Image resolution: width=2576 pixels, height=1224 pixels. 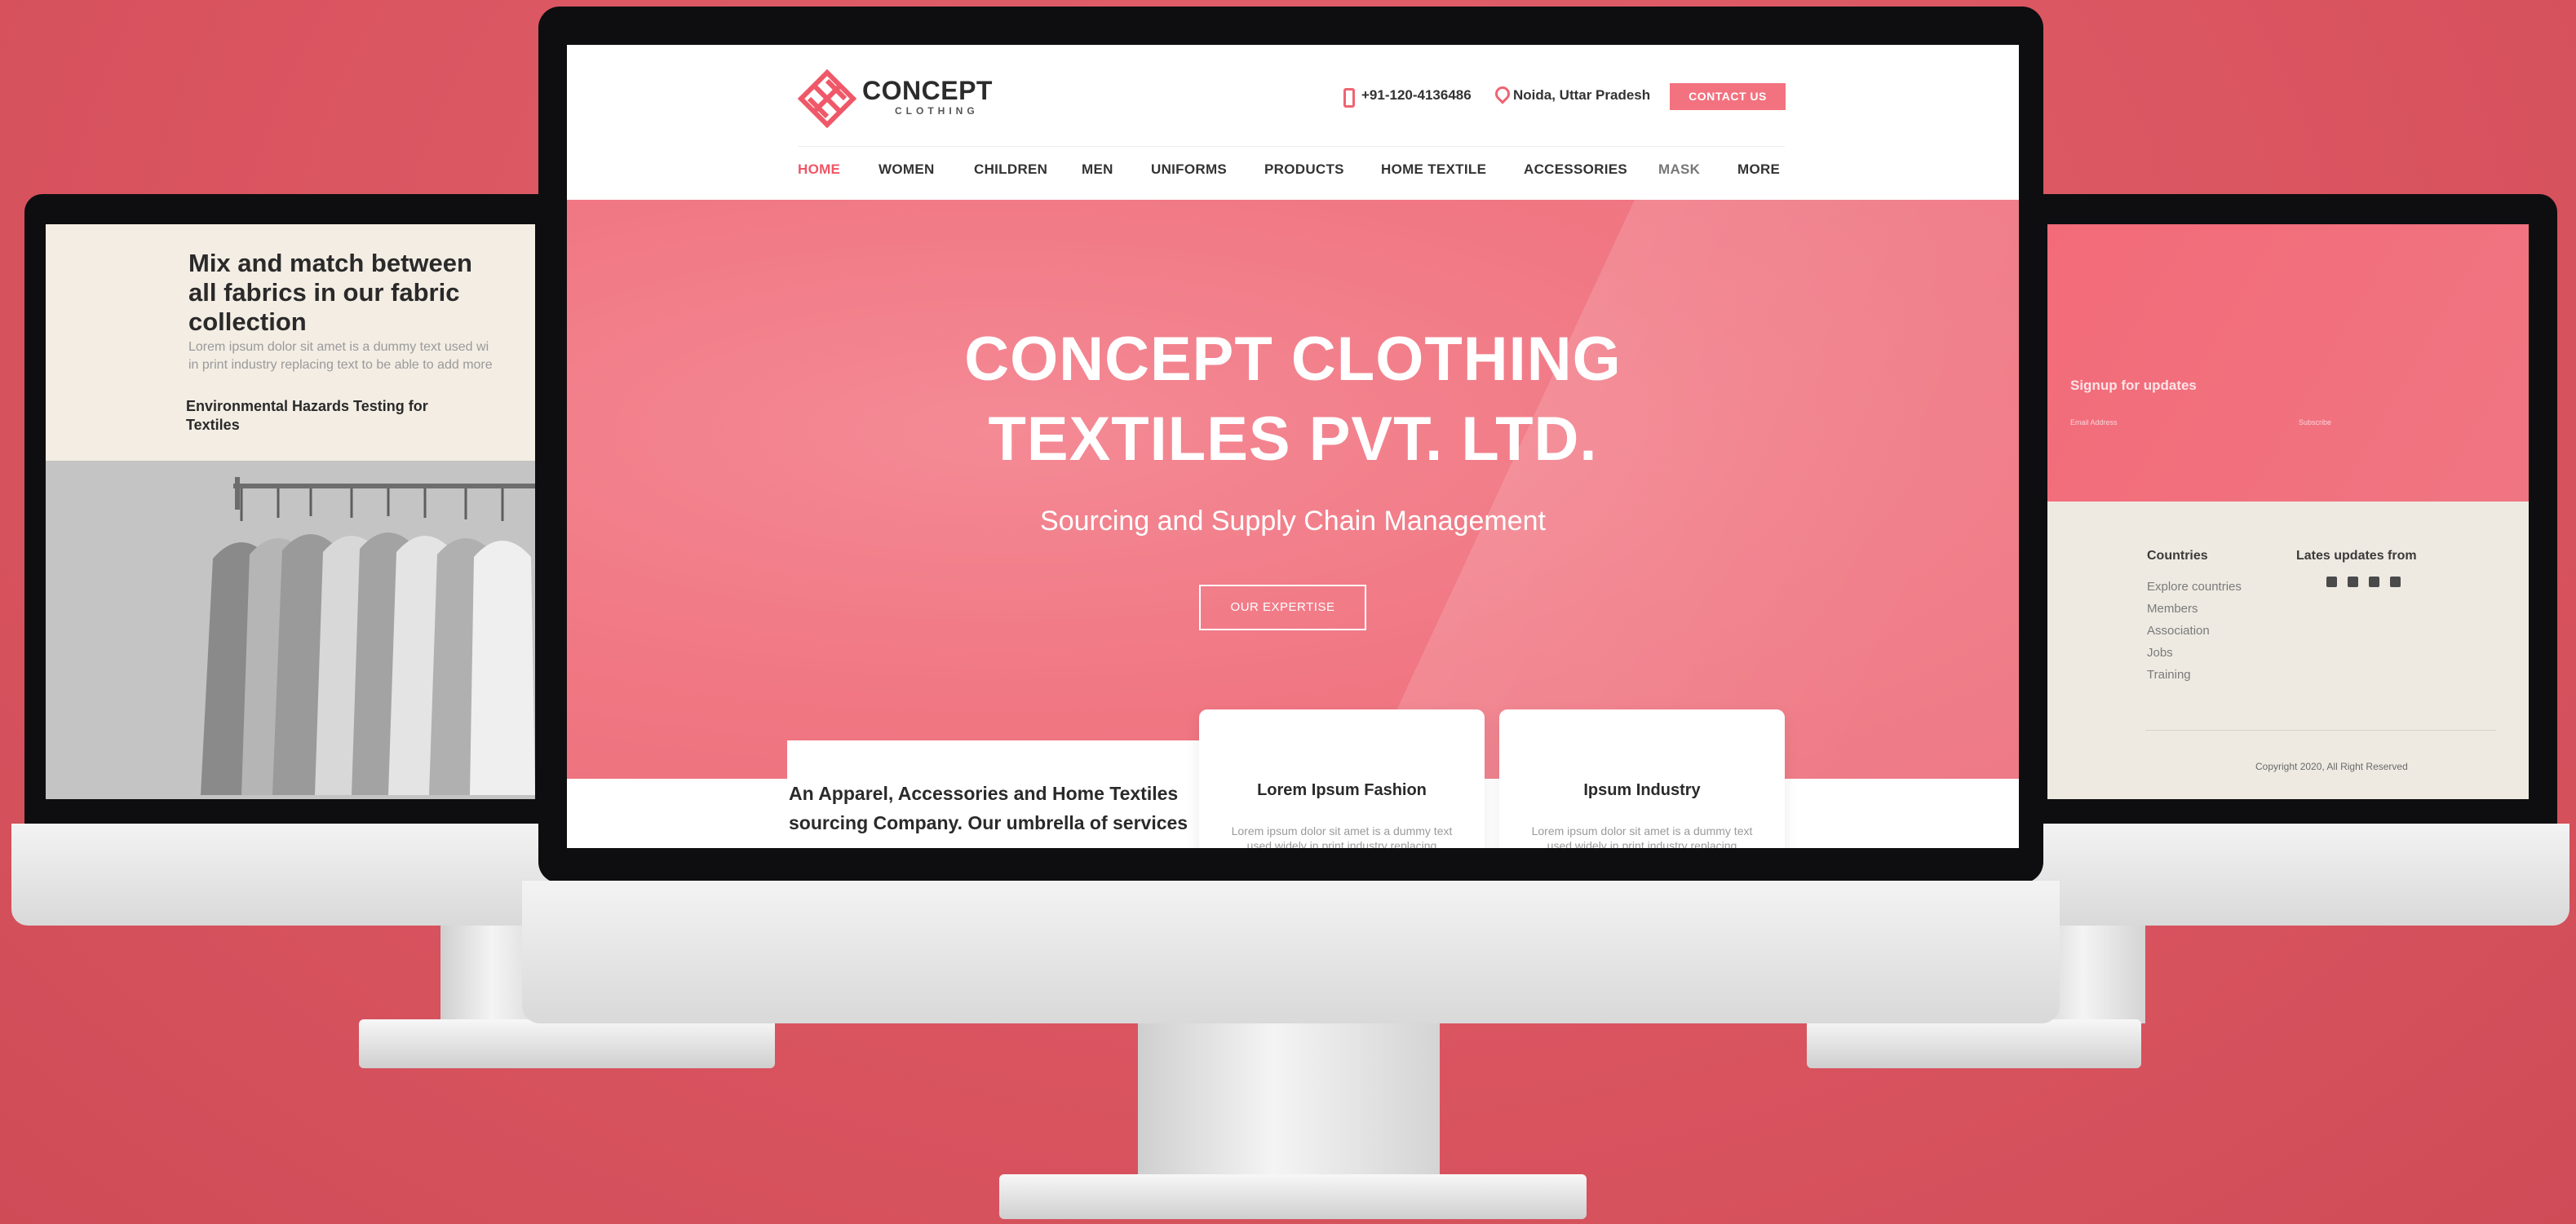 I want to click on nav-item-men: MEN, so click(x=1097, y=169).